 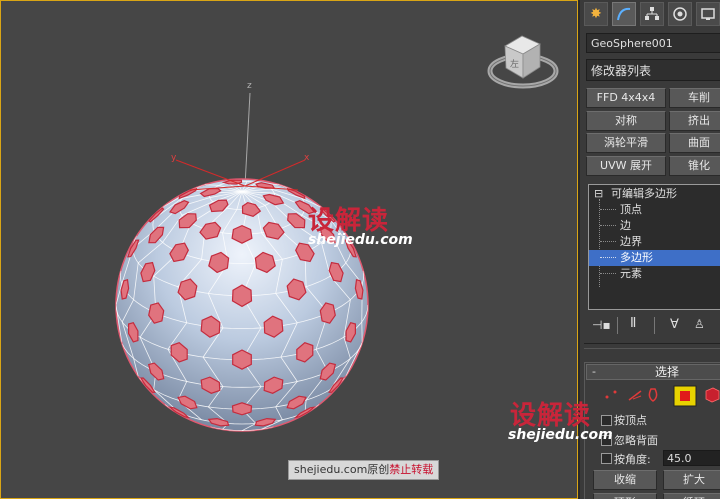 What do you see at coordinates (654, 226) in the screenshot?
I see `stack-item-edge: 边` at bounding box center [654, 226].